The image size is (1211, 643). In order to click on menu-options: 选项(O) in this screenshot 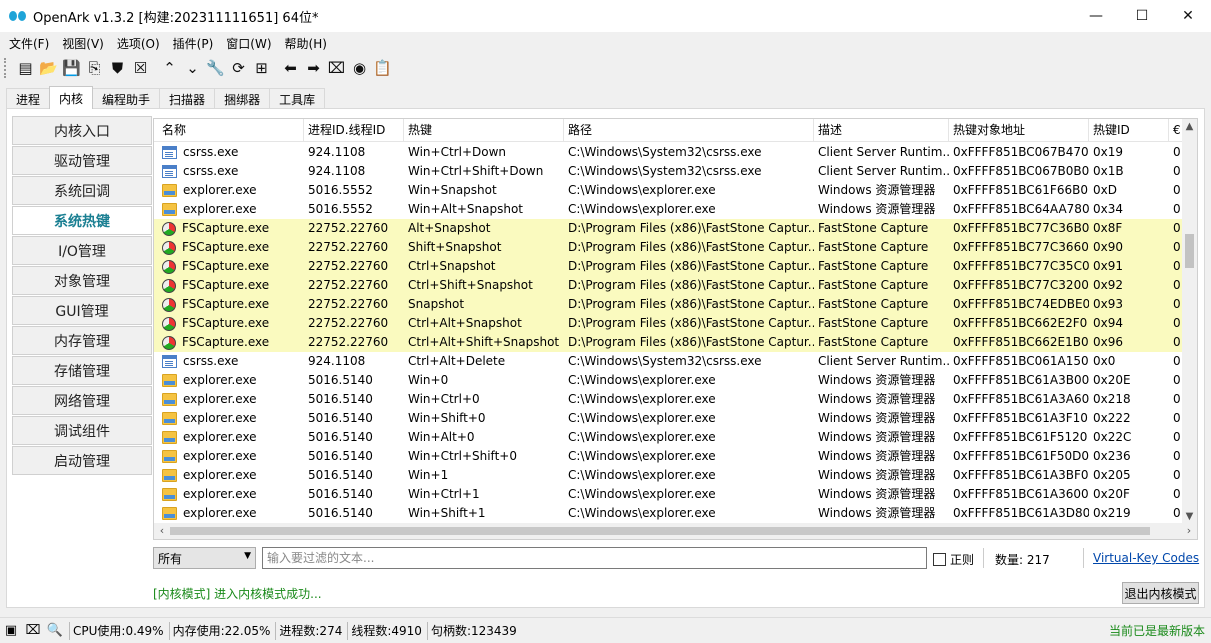, I will do `click(138, 43)`.